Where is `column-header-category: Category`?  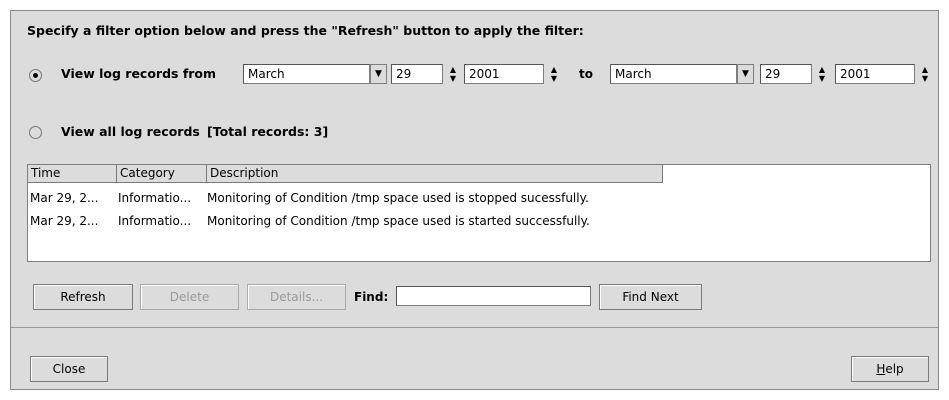
column-header-category: Category is located at coordinates (162, 174).